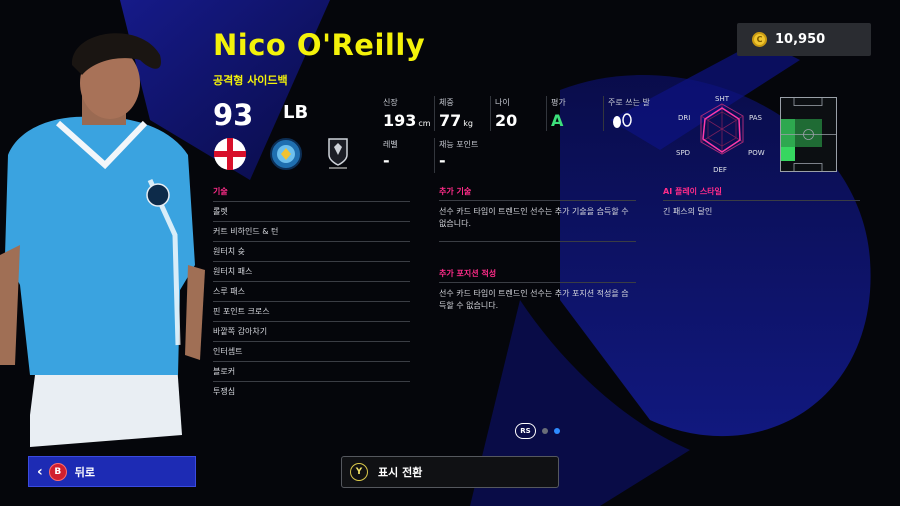 The width and height of the screenshot is (900, 506). What do you see at coordinates (311, 390) in the screenshot?
I see `skill-item: 투쟁심` at bounding box center [311, 390].